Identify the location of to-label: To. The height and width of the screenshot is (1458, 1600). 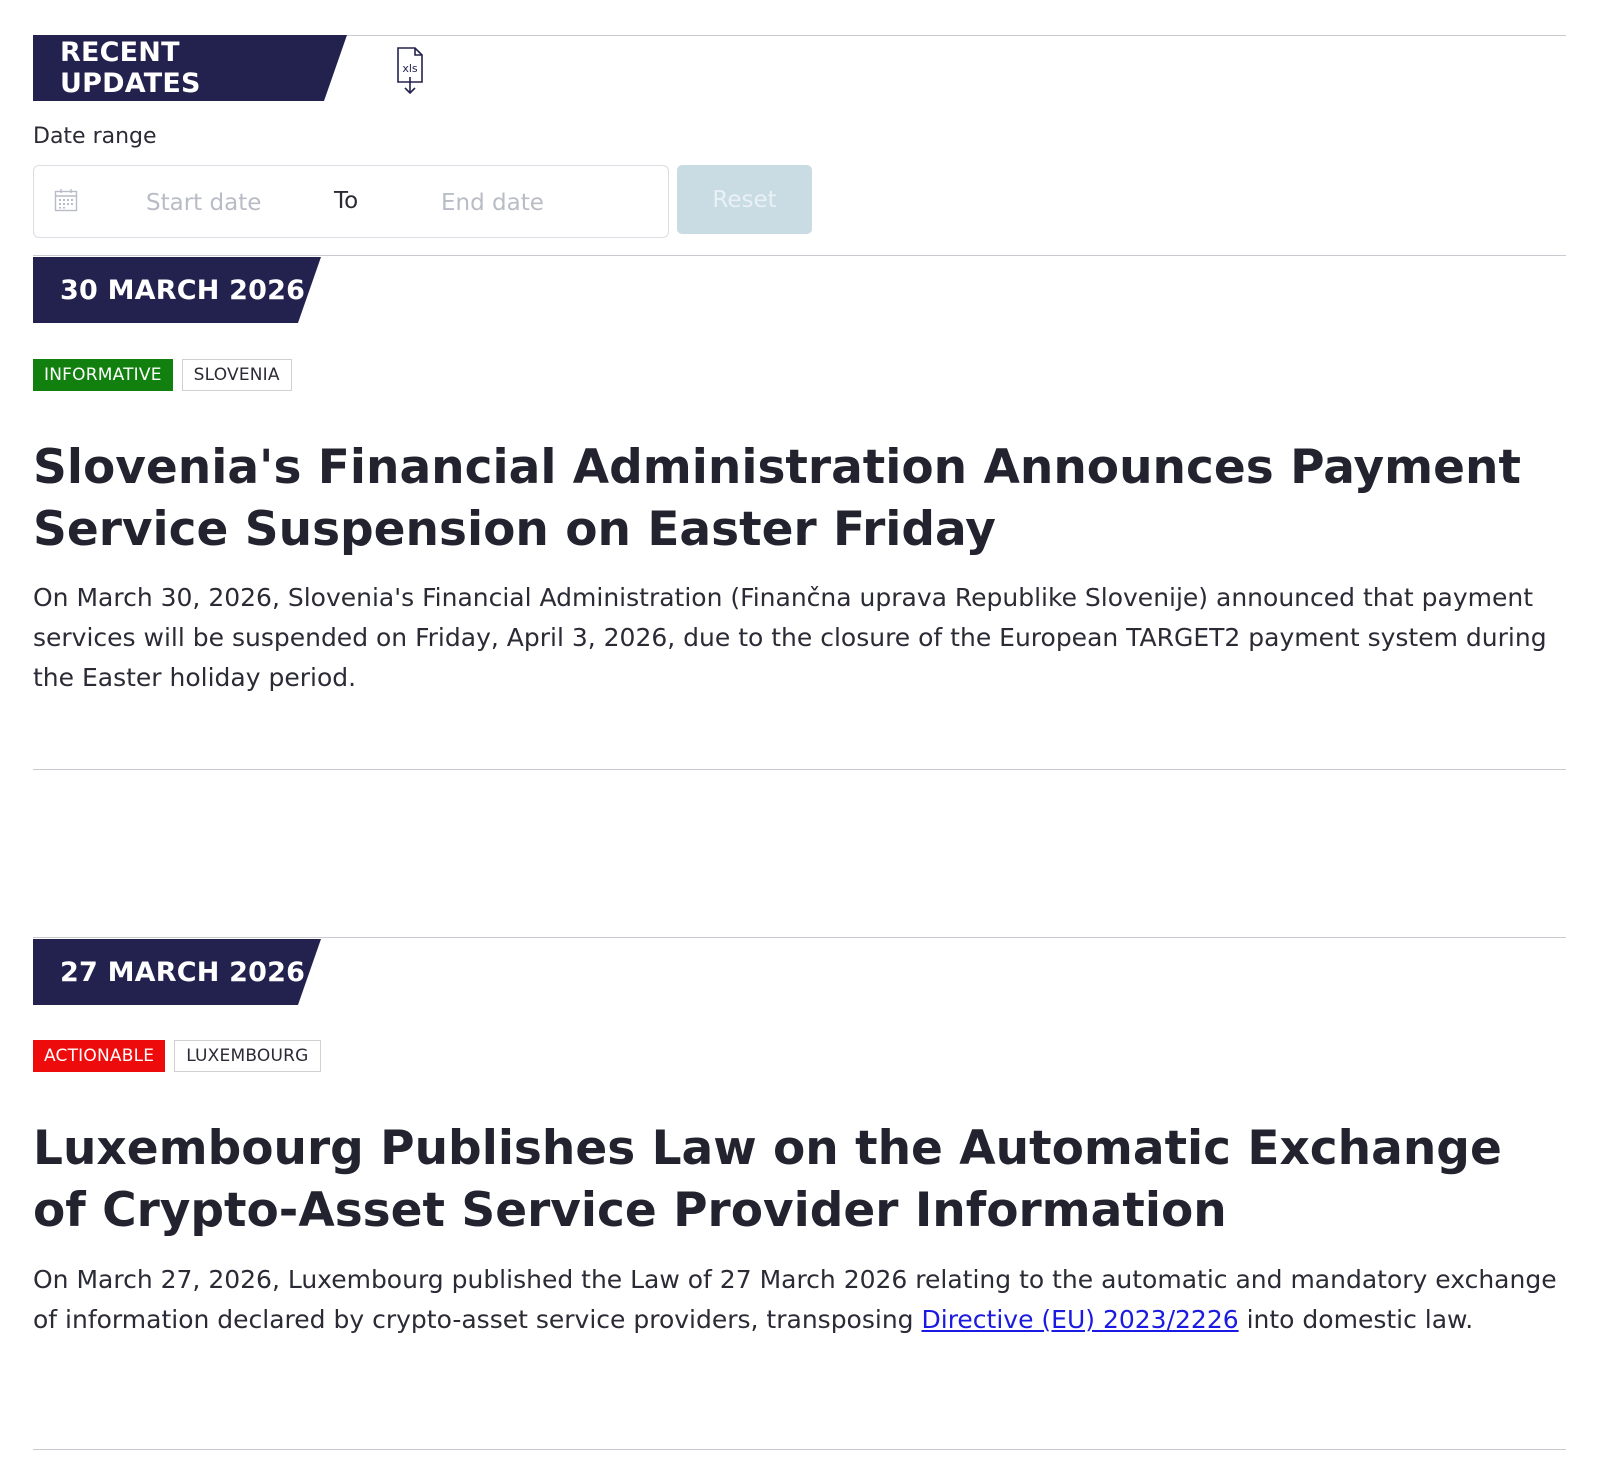
(346, 201).